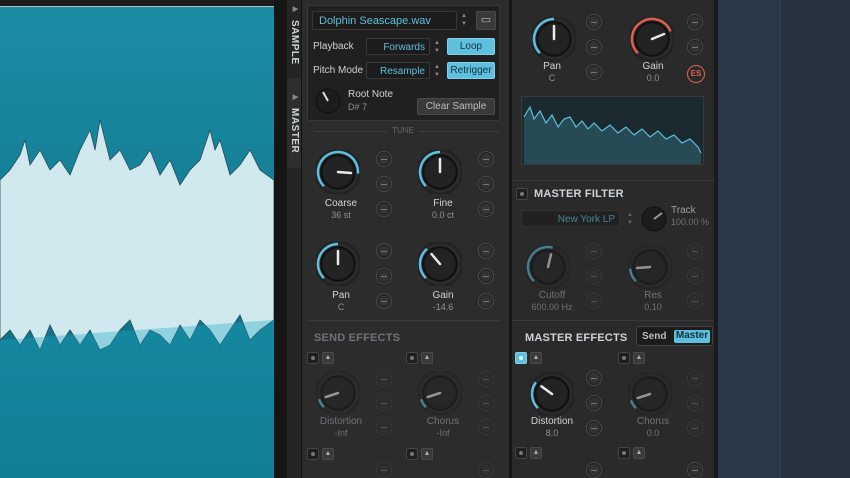 Image resolution: width=850 pixels, height=478 pixels. What do you see at coordinates (690, 222) in the screenshot?
I see `track-value: 100.00 %` at bounding box center [690, 222].